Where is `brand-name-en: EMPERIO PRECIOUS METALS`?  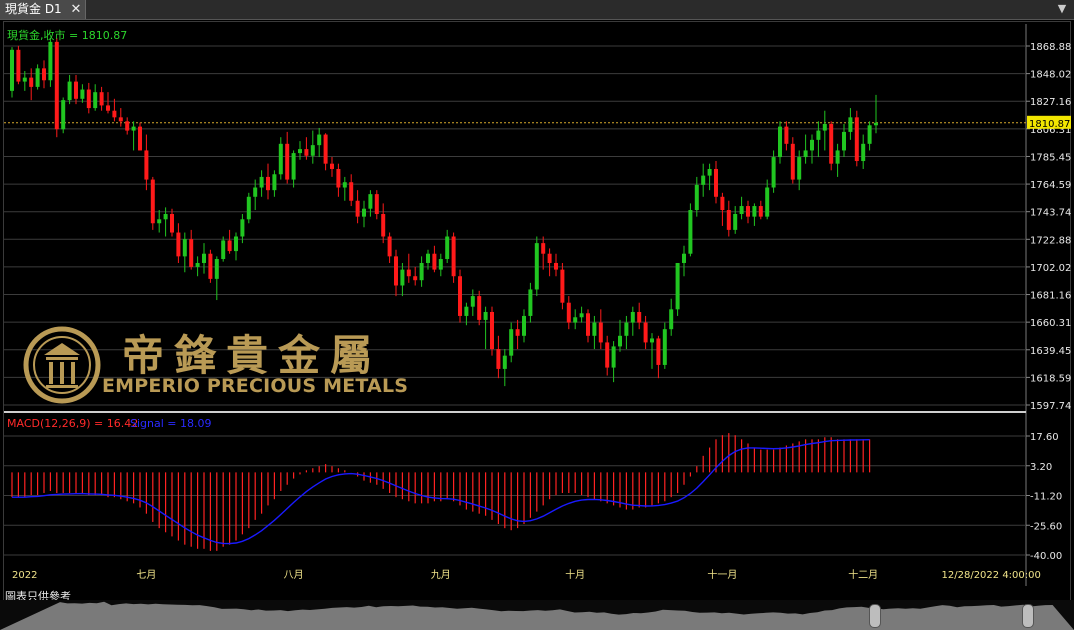
brand-name-en: EMPERIO PRECIOUS METALS is located at coordinates (255, 386).